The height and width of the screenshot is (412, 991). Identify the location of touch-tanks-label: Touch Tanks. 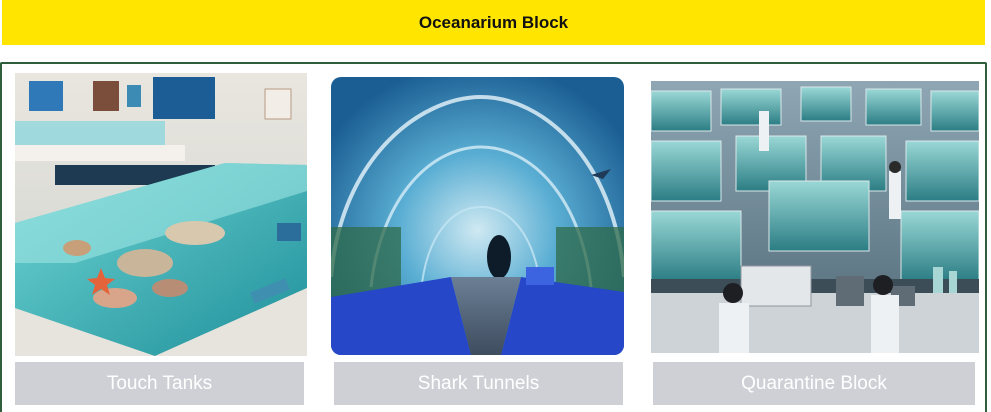
(159, 383).